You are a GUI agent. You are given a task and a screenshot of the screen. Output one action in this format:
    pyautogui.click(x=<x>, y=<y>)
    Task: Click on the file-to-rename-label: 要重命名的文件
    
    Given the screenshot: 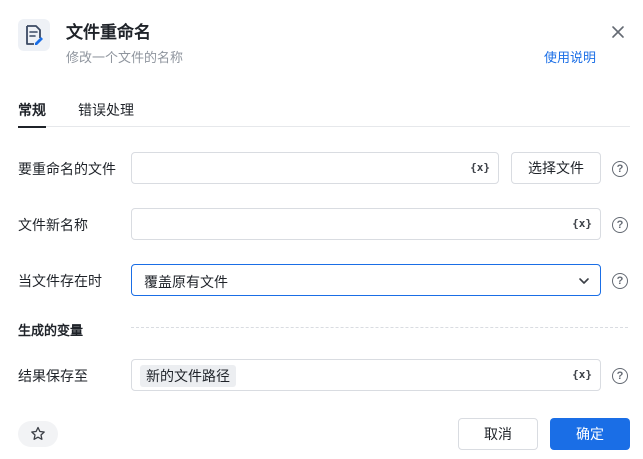 What is the action you would take?
    pyautogui.click(x=67, y=169)
    